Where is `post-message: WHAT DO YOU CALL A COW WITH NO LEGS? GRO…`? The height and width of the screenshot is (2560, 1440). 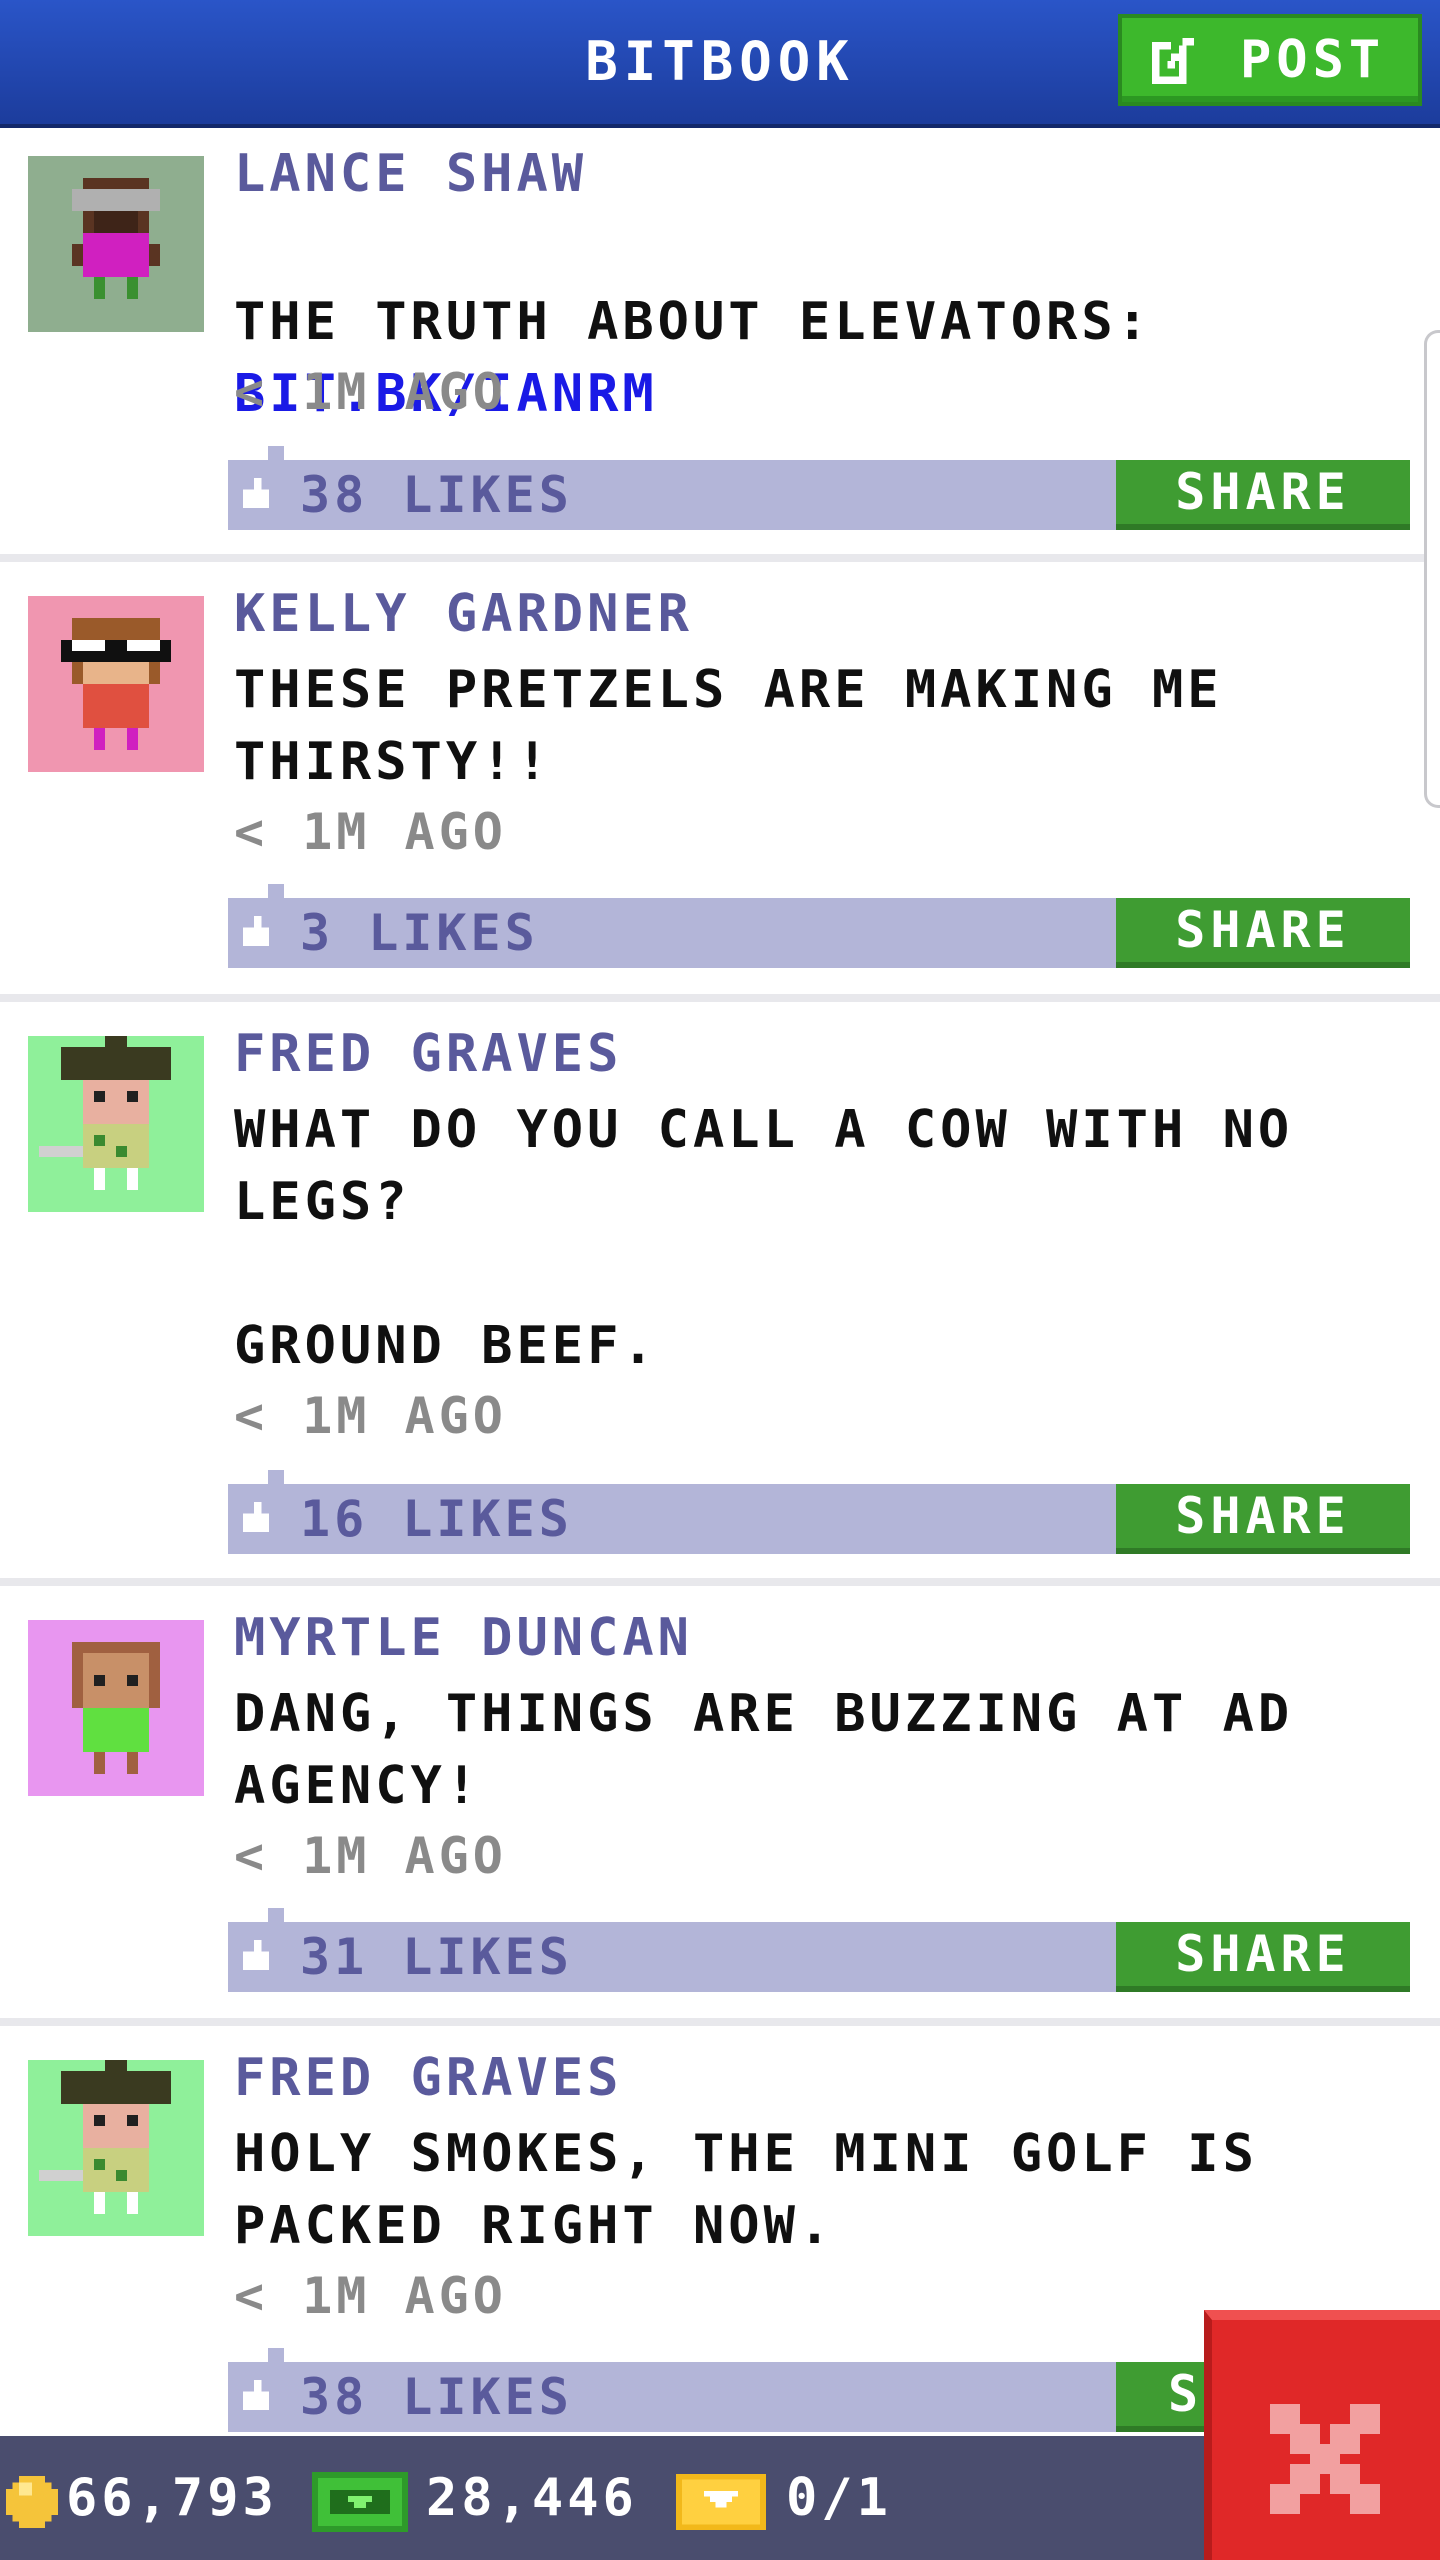 post-message: WHAT DO YOU CALL A COW WITH NO LEGS? GRO… is located at coordinates (764, 1238).